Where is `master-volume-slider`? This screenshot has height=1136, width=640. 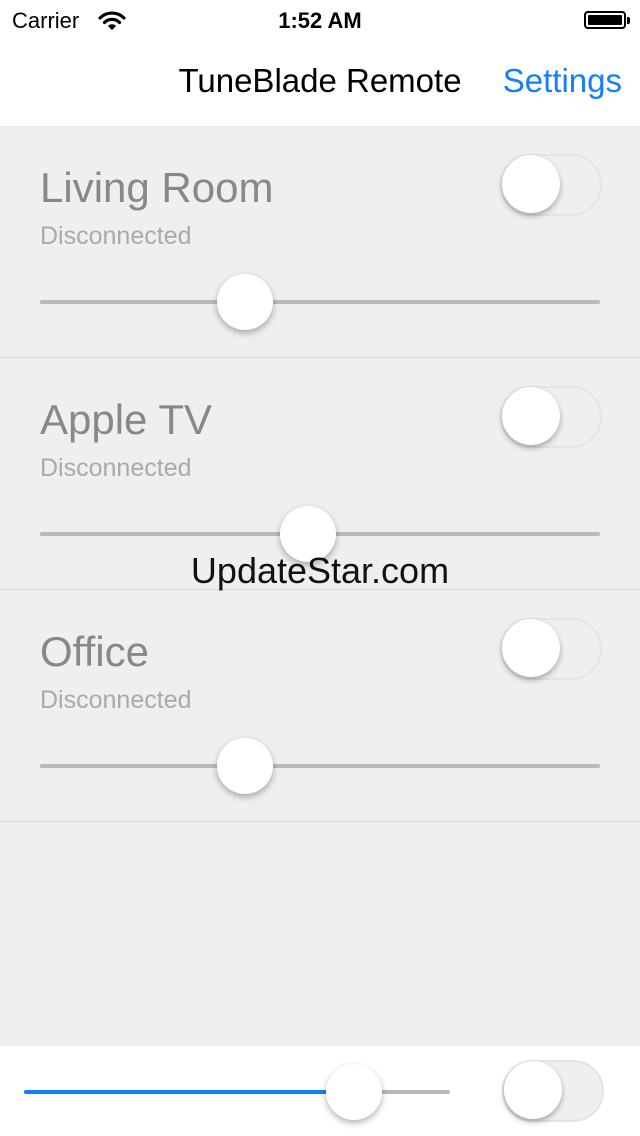 master-volume-slider is located at coordinates (237, 1092).